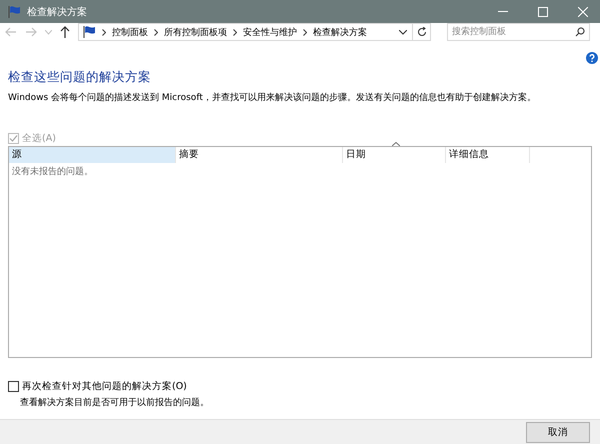 The width and height of the screenshot is (600, 444). Describe the element at coordinates (558, 432) in the screenshot. I see `cancel-button: 取消` at that location.